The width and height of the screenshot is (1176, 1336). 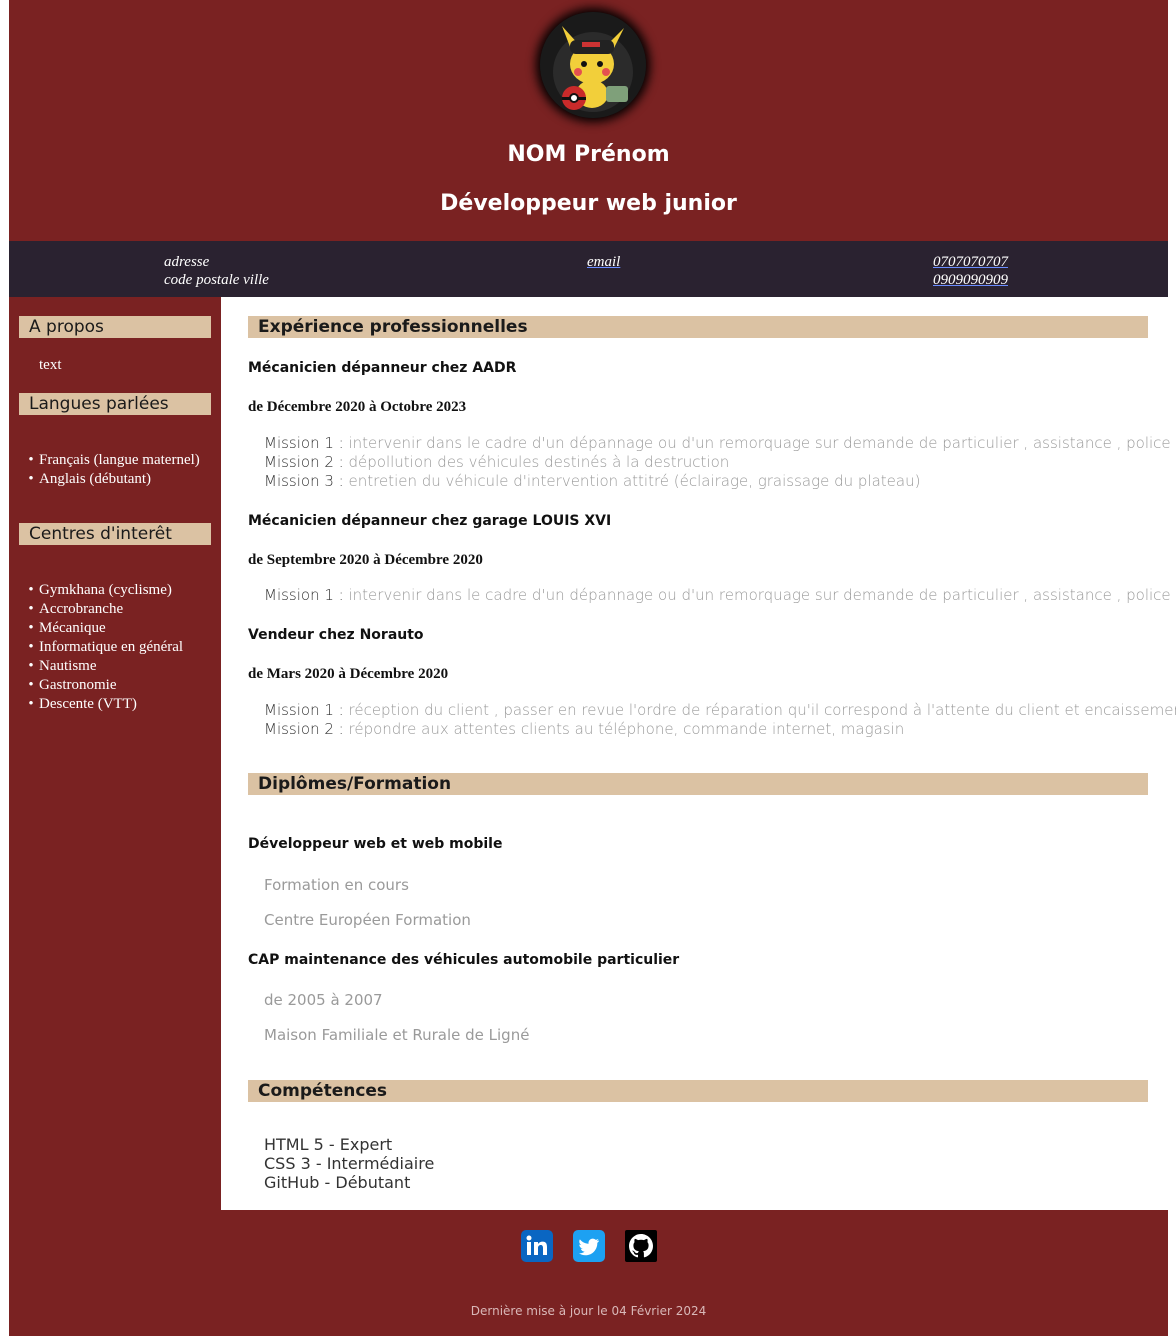 What do you see at coordinates (970, 262) in the screenshot?
I see `phone-link-1: 0707070707` at bounding box center [970, 262].